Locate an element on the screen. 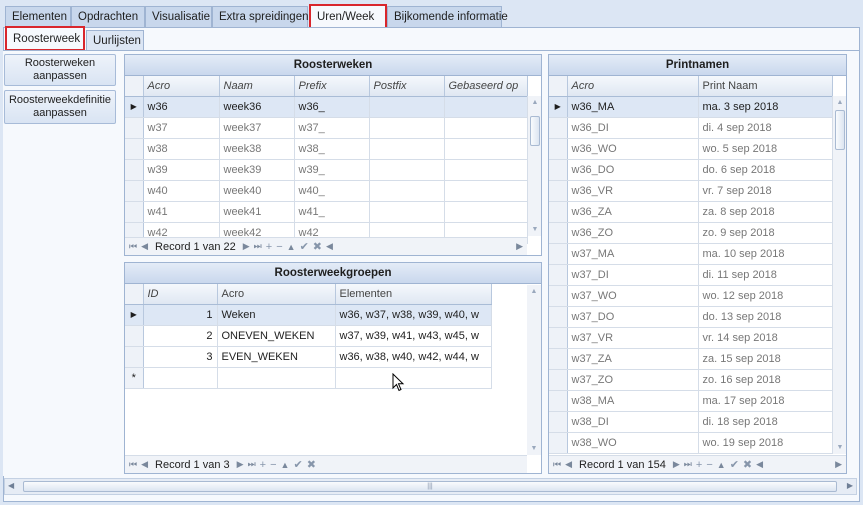  table-cell: vr. 14 sep 2018 is located at coordinates (765, 338).